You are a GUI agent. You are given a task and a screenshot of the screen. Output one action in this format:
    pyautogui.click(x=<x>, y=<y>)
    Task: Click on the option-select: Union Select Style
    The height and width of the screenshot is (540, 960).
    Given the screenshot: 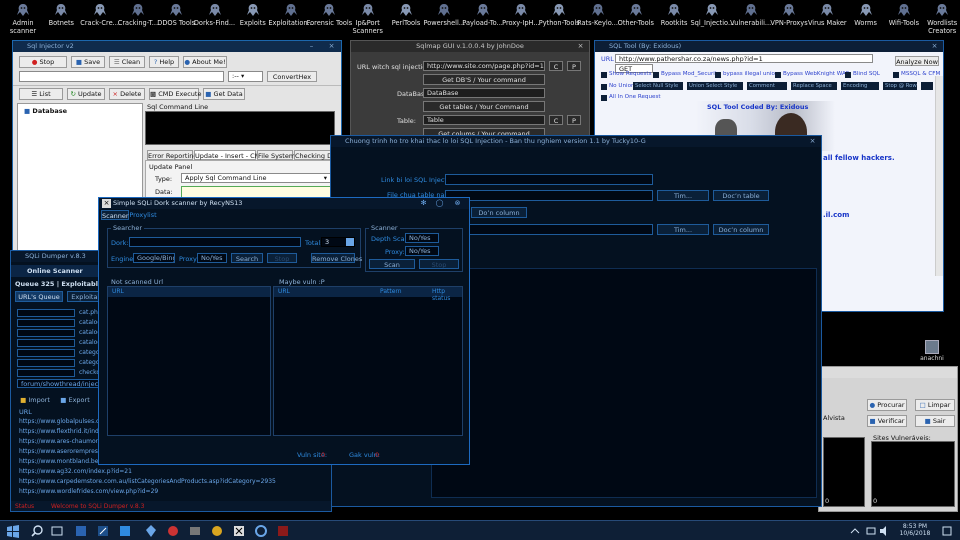 What is the action you would take?
    pyautogui.click(x=715, y=86)
    